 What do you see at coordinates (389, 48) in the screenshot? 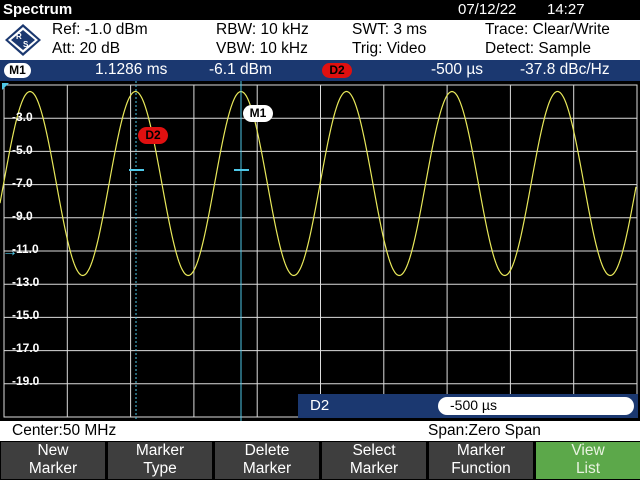
I see `trigger: Trig: Video` at bounding box center [389, 48].